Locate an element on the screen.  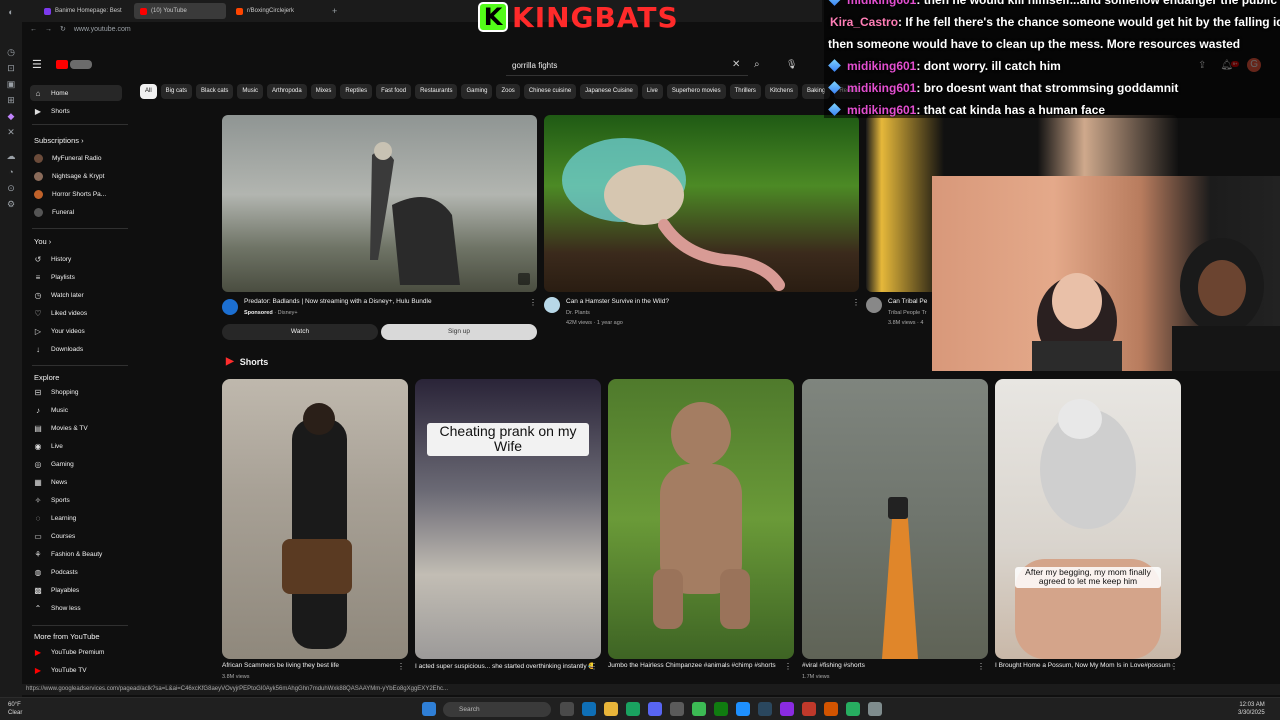
sidebar-item-music: ♪ Music is located at coordinates (76, 410).